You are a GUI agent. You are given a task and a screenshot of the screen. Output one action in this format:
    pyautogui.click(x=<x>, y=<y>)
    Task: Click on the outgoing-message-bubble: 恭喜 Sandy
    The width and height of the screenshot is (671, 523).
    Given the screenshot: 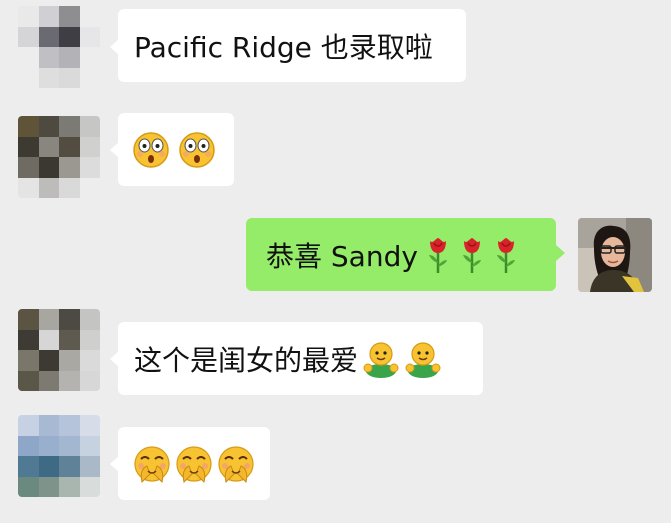 What is the action you would take?
    pyautogui.click(x=401, y=254)
    